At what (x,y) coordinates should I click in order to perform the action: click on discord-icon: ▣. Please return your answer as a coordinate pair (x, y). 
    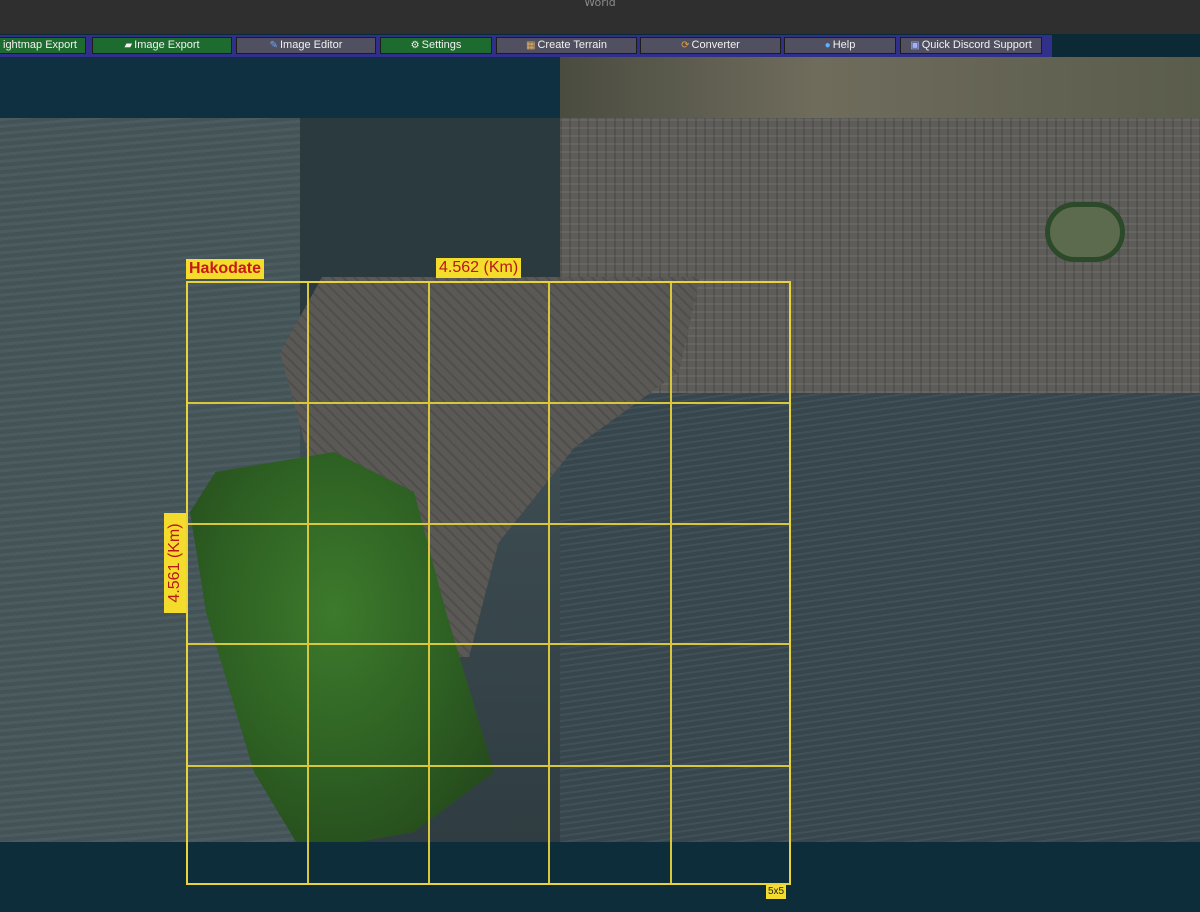
    Looking at the image, I should click on (915, 45).